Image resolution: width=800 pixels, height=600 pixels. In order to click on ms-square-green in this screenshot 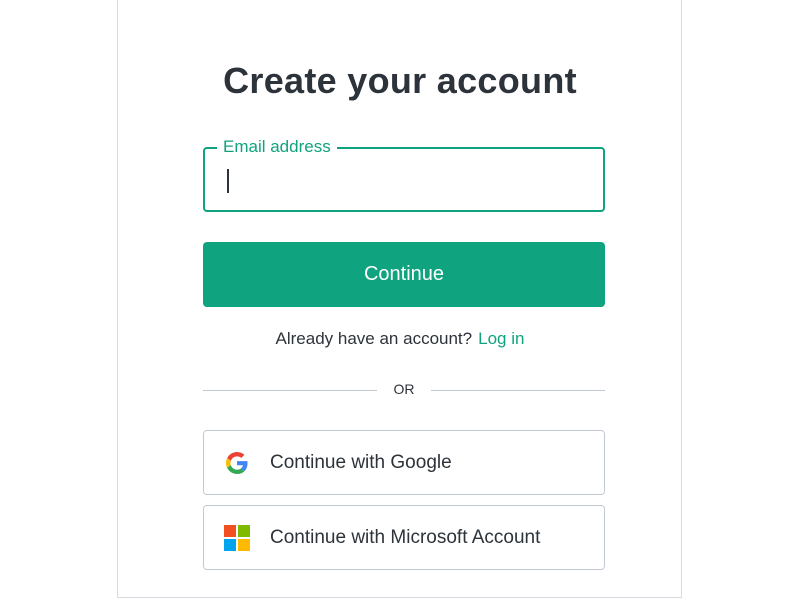, I will do `click(244, 530)`.